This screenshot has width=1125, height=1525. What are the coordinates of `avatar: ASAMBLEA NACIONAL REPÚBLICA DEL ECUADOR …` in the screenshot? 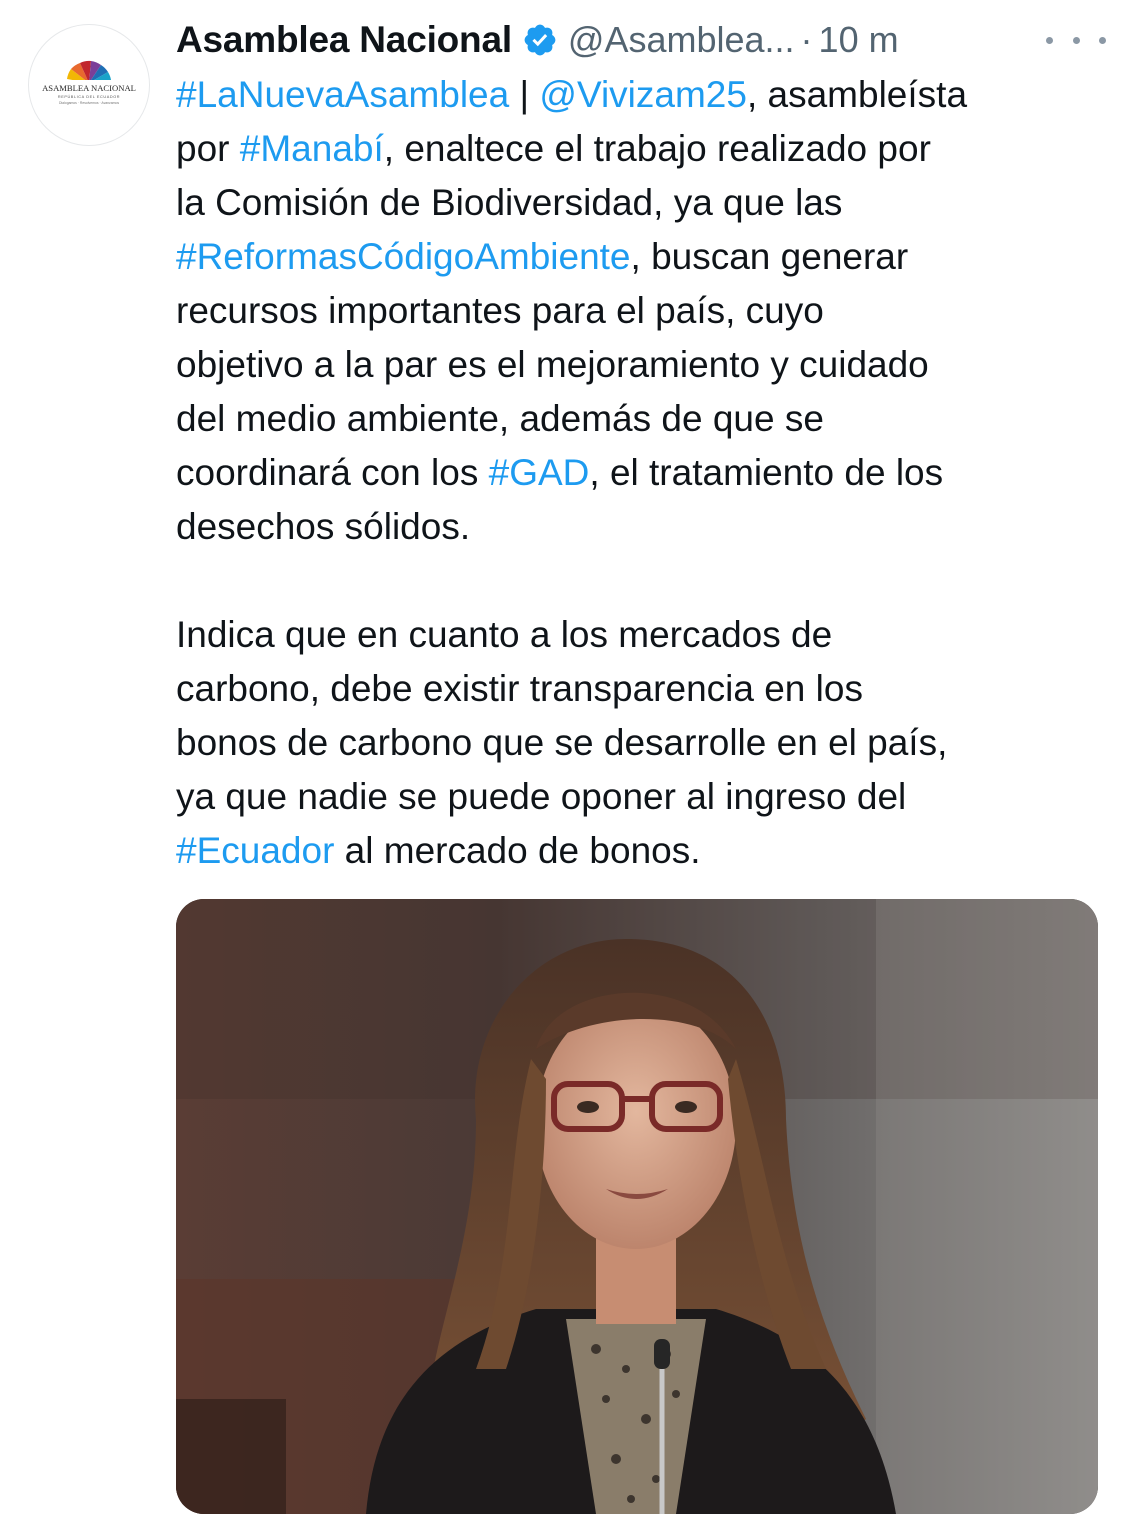 It's located at (89, 85).